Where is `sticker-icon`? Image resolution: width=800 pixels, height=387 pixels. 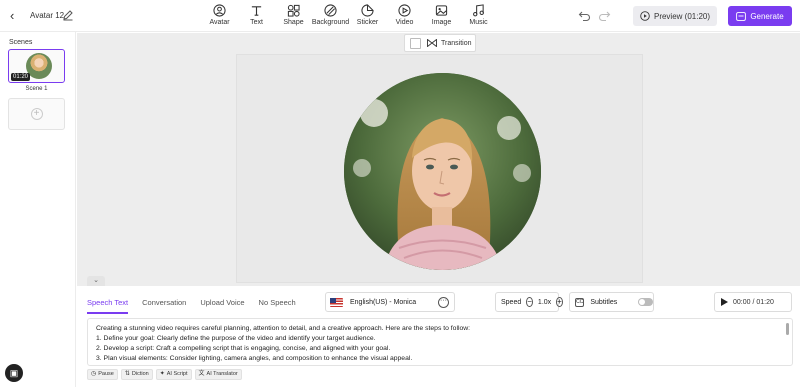
sticker-icon is located at coordinates (367, 10).